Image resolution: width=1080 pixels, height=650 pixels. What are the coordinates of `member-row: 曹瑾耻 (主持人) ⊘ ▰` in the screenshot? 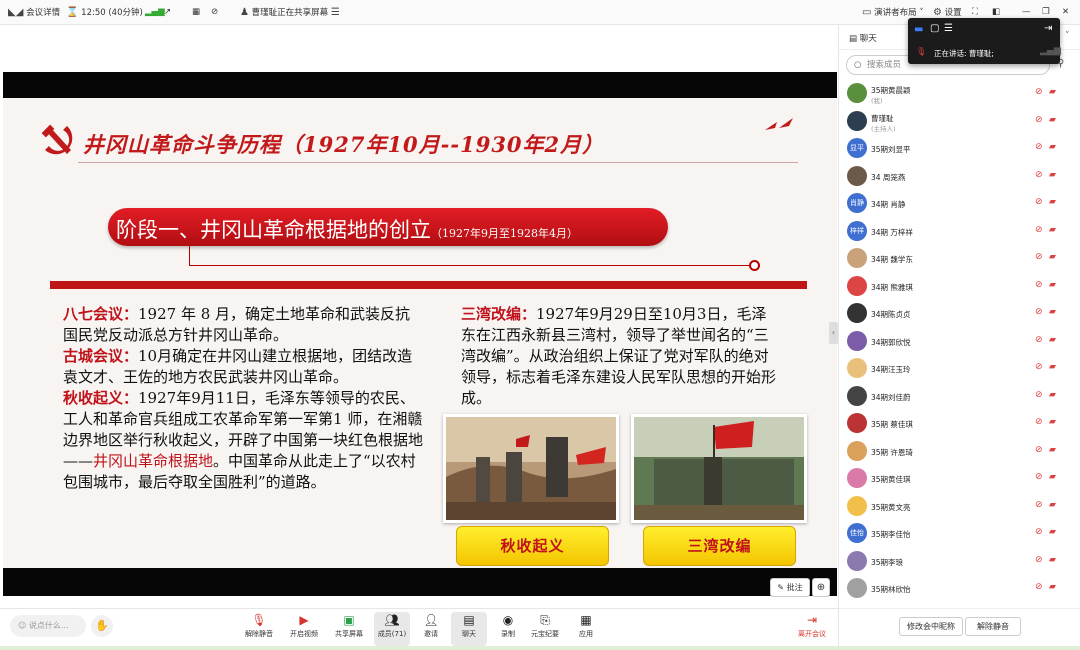 It's located at (959, 121).